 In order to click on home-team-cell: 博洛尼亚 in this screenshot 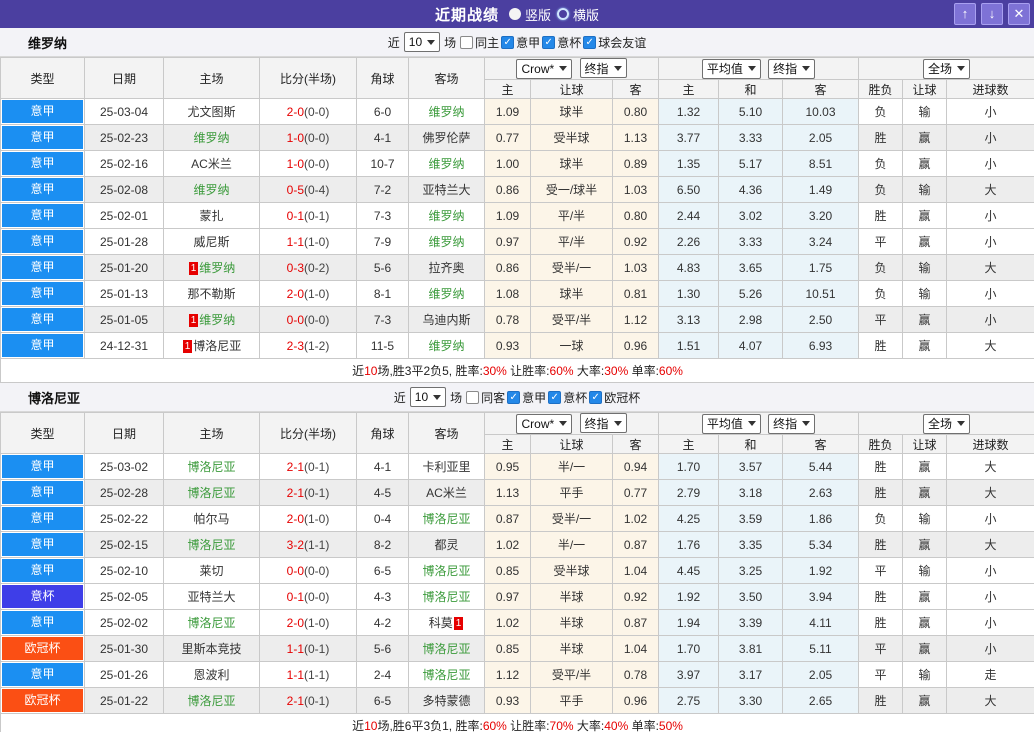, I will do `click(211, 544)`.